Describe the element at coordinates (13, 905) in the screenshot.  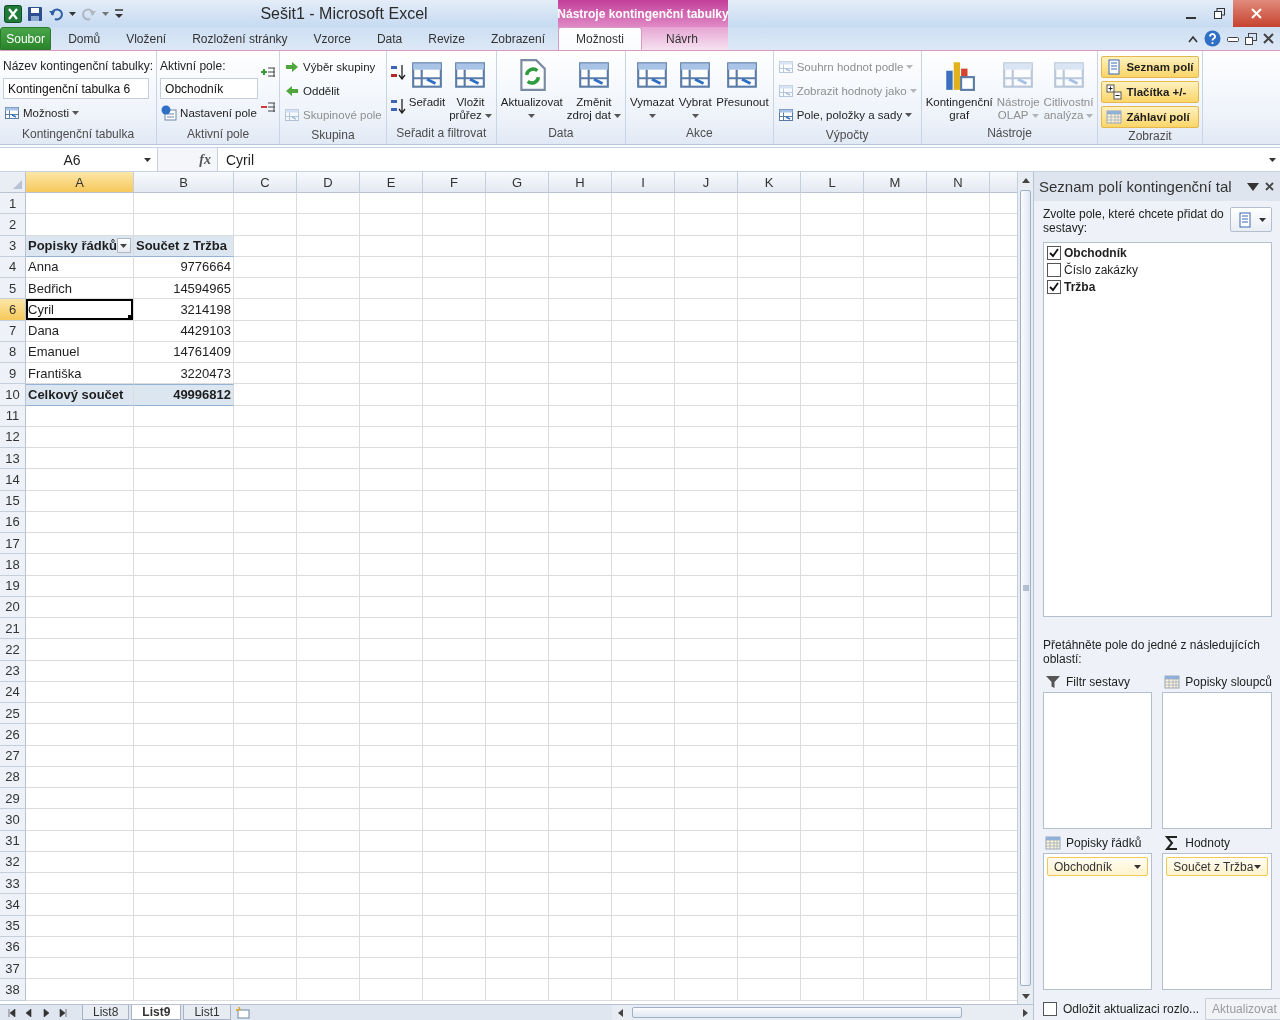
I see `row-header: 34` at that location.